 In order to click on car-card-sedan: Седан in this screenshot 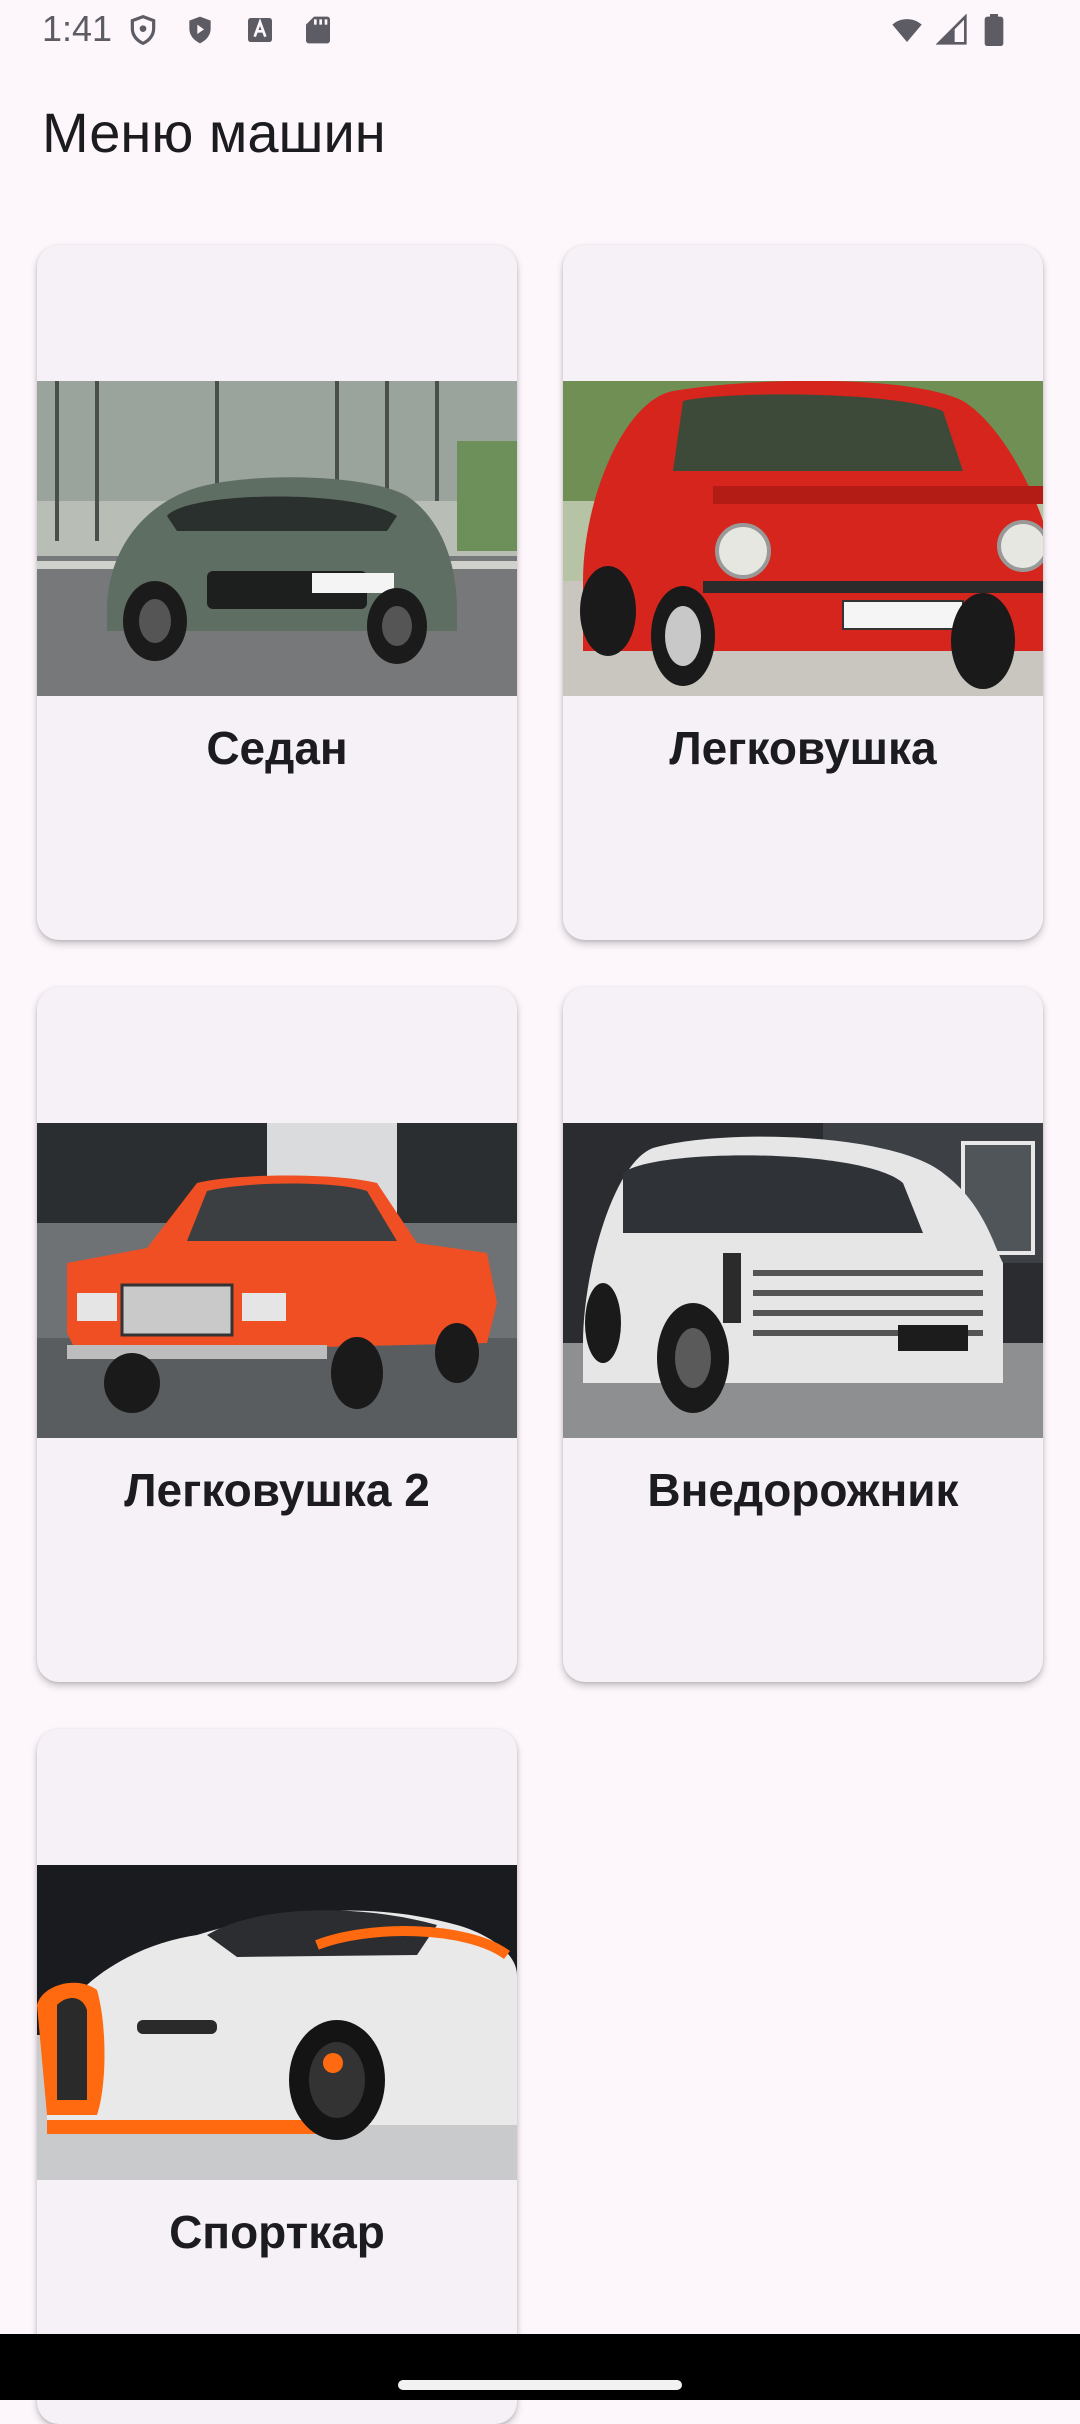, I will do `click(277, 592)`.